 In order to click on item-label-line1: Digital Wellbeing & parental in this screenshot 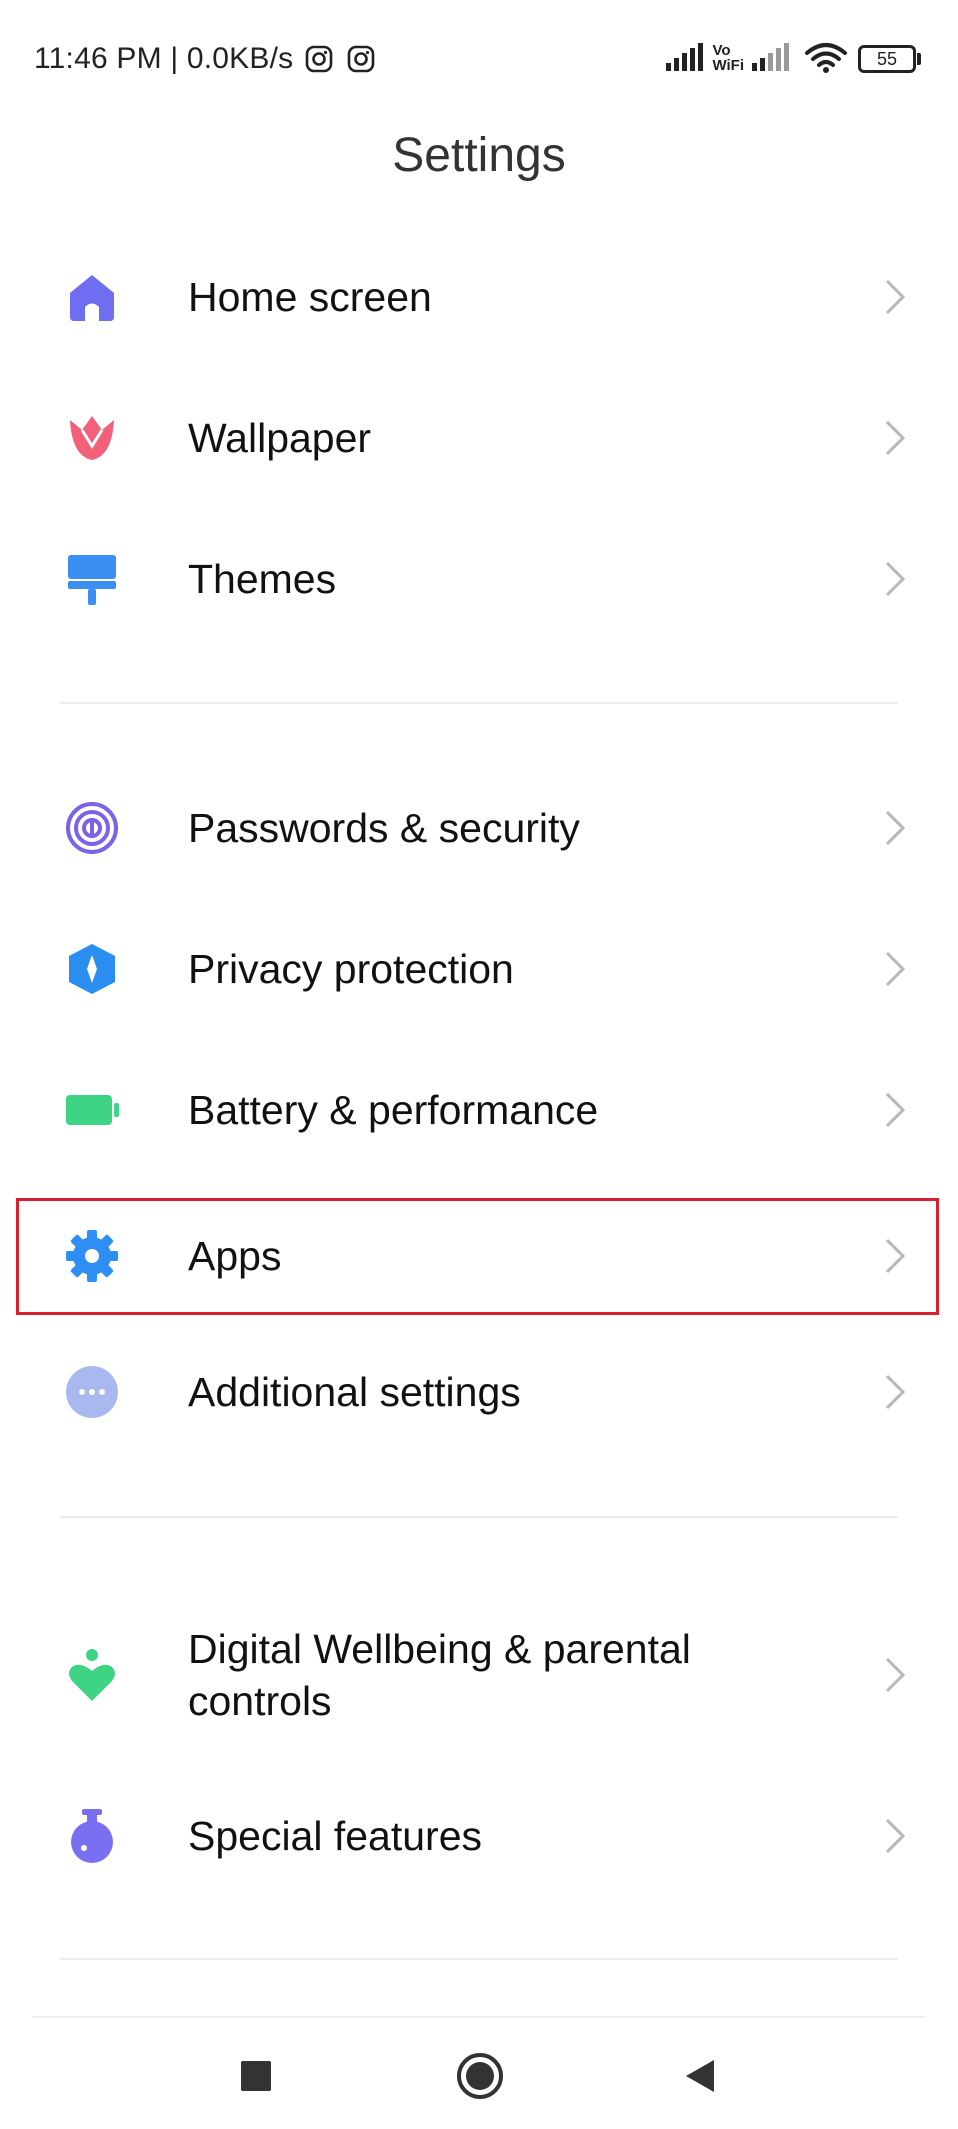, I will do `click(439, 1649)`.